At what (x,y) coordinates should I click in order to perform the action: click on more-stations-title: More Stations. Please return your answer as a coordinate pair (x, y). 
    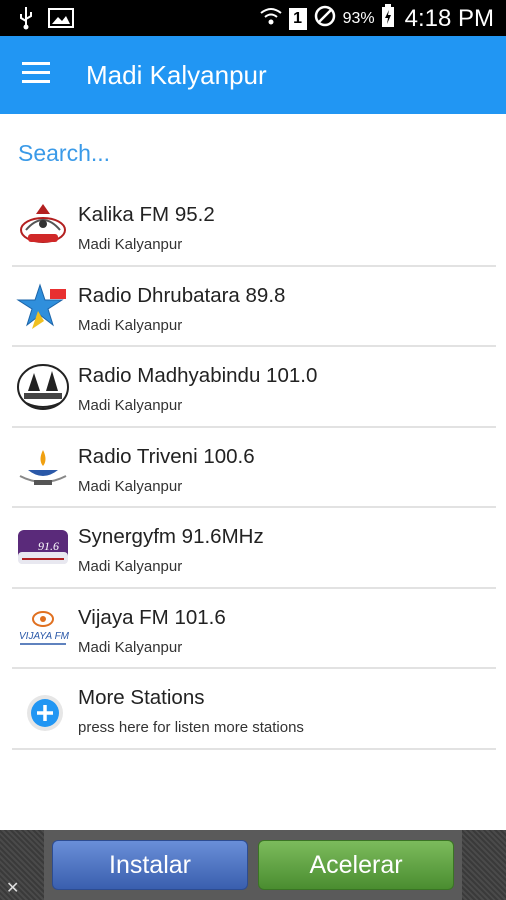
    Looking at the image, I should click on (141, 697).